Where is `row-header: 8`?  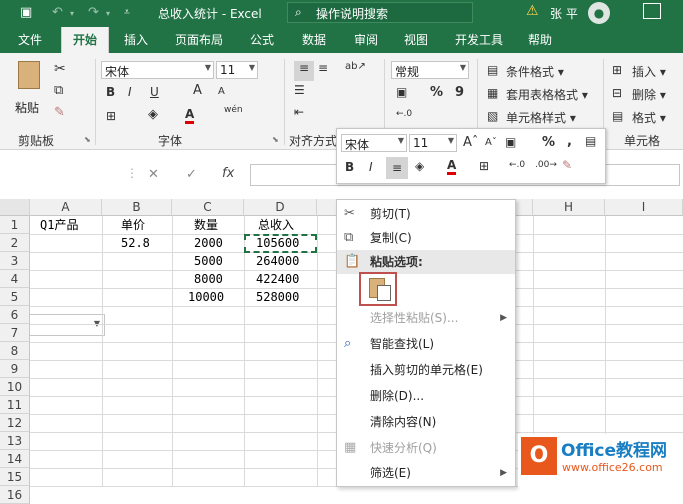 row-header: 8 is located at coordinates (15, 351).